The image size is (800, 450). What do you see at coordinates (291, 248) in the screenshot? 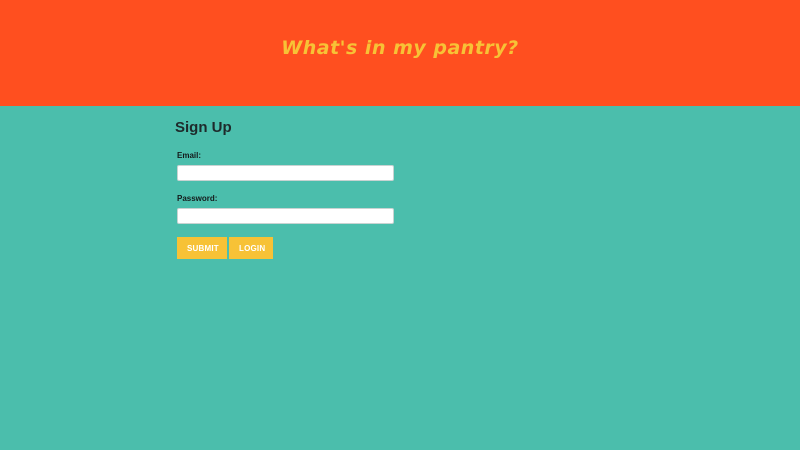
I see `form-buttons: SUBMIT LOGIN` at bounding box center [291, 248].